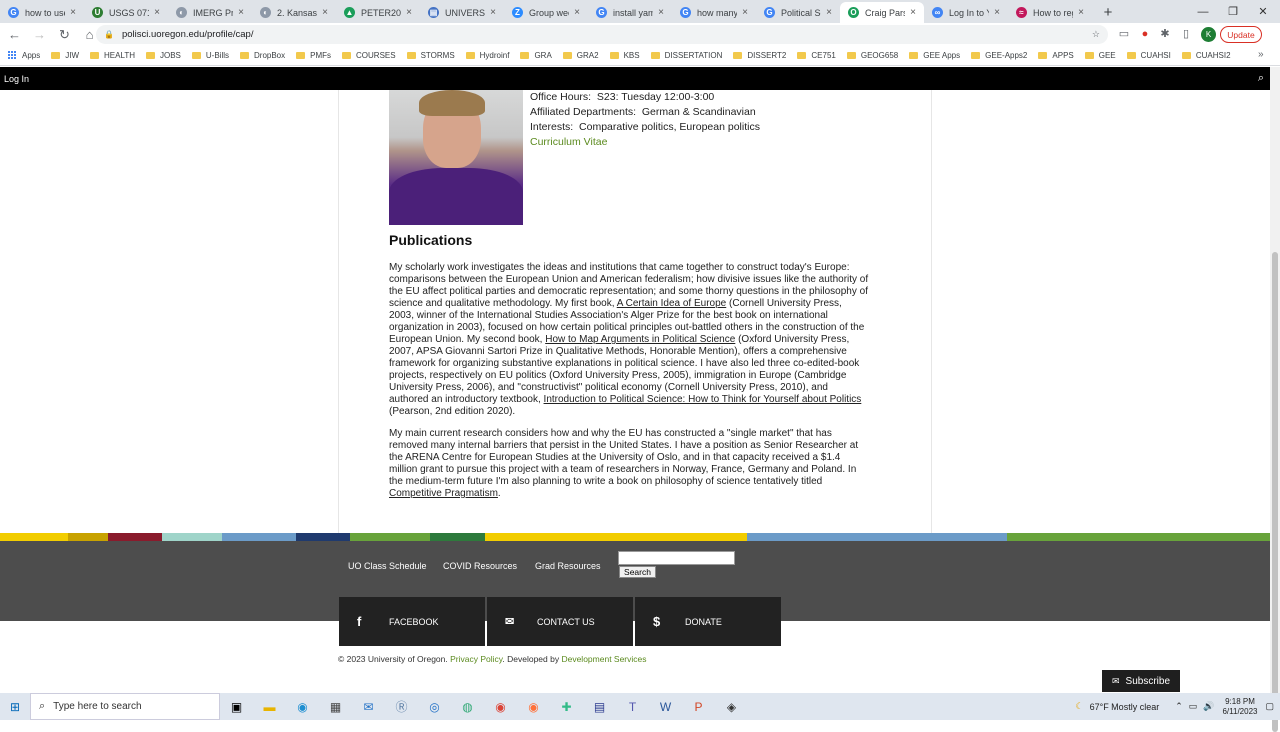 The image size is (1280, 732). What do you see at coordinates (665, 707) in the screenshot?
I see `word-icon: W` at bounding box center [665, 707].